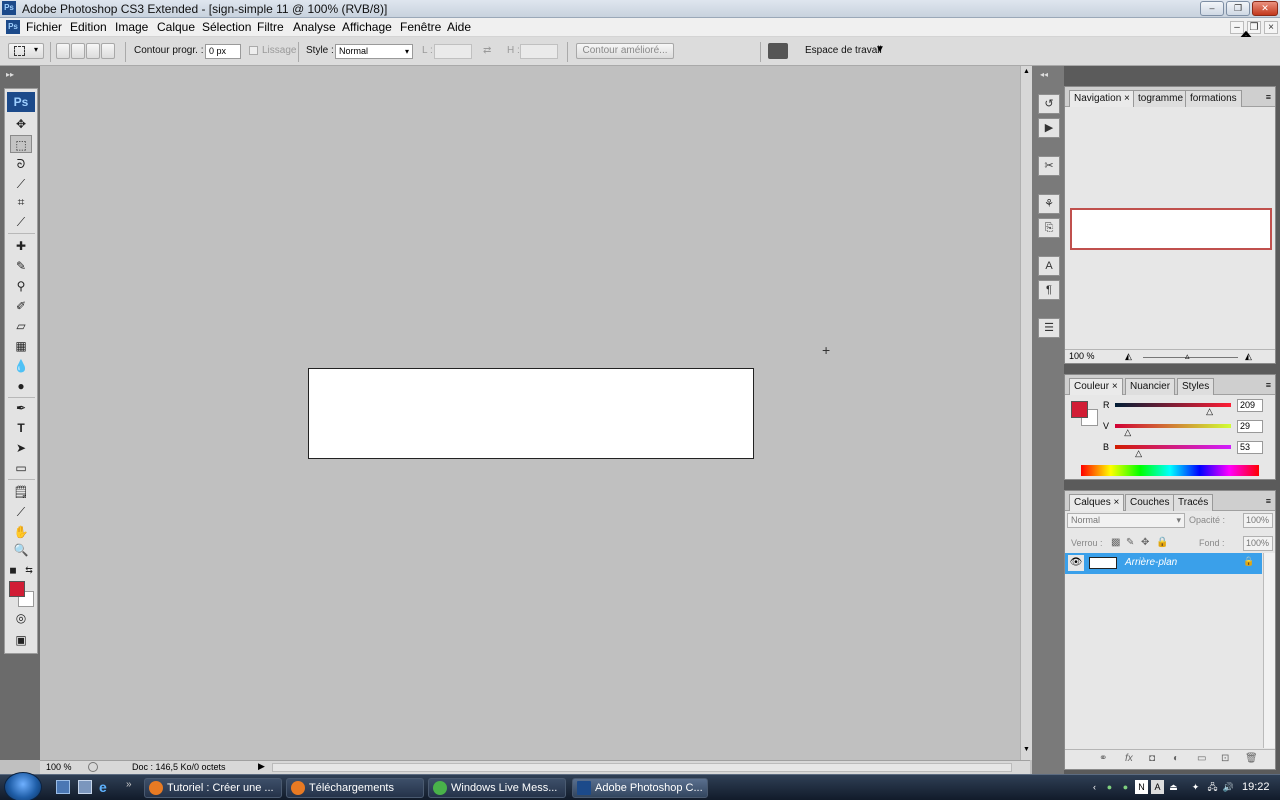 The image size is (1280, 800). What do you see at coordinates (1161, 98) in the screenshot?
I see `tab-histogramme: togramme` at bounding box center [1161, 98].